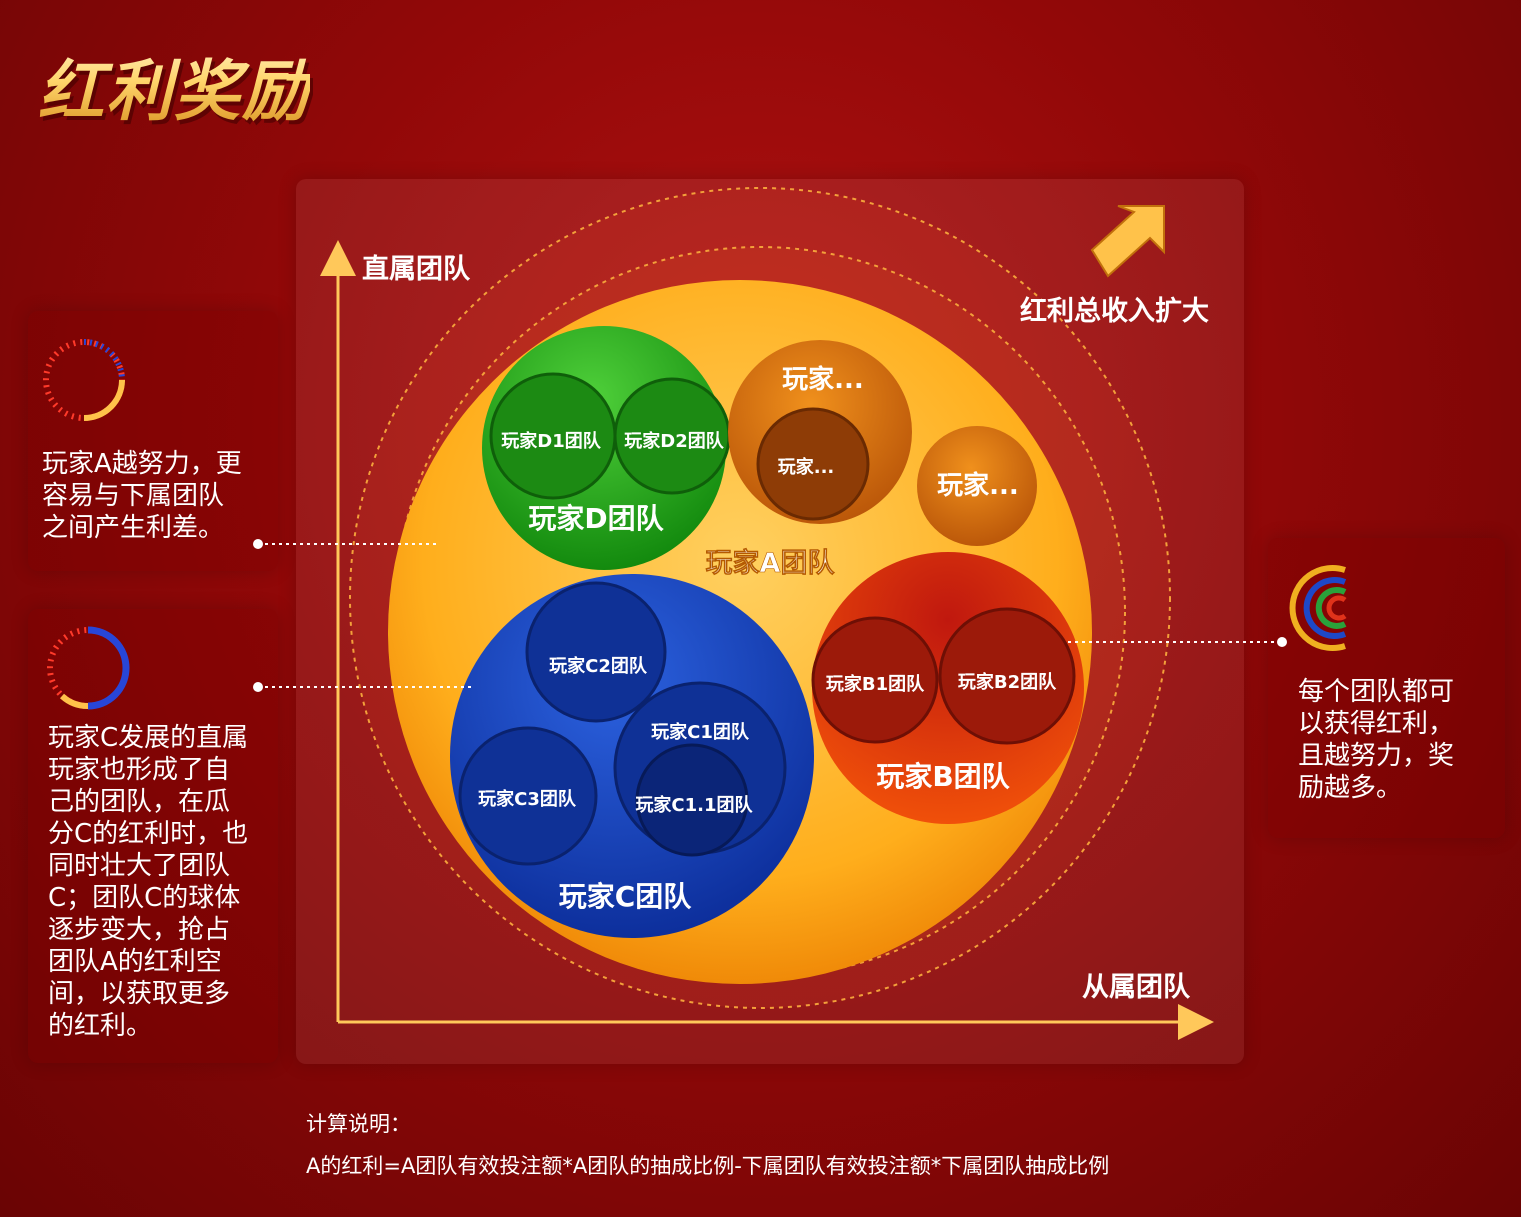 The height and width of the screenshot is (1217, 1521). Describe the element at coordinates (875, 684) in the screenshot. I see `team-b1-label: 玩家B1团队` at that location.